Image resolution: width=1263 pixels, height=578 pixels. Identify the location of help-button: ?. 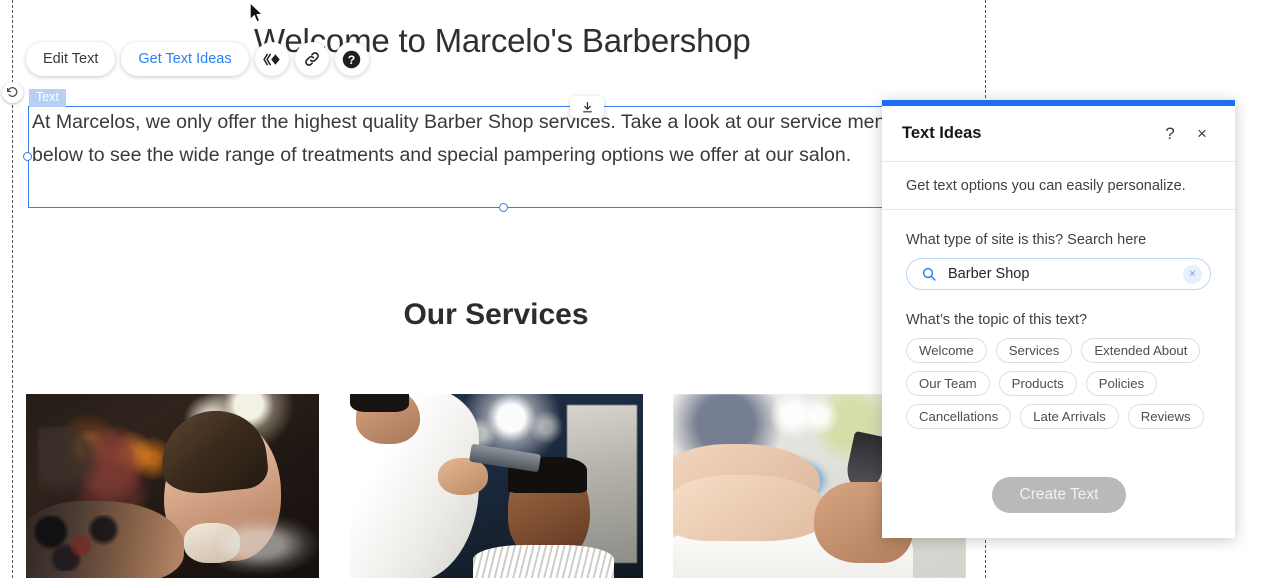
(351, 59).